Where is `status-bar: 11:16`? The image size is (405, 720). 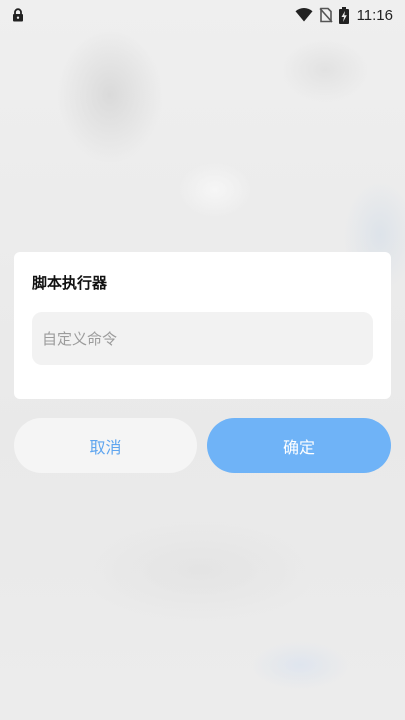 status-bar: 11:16 is located at coordinates (202, 15).